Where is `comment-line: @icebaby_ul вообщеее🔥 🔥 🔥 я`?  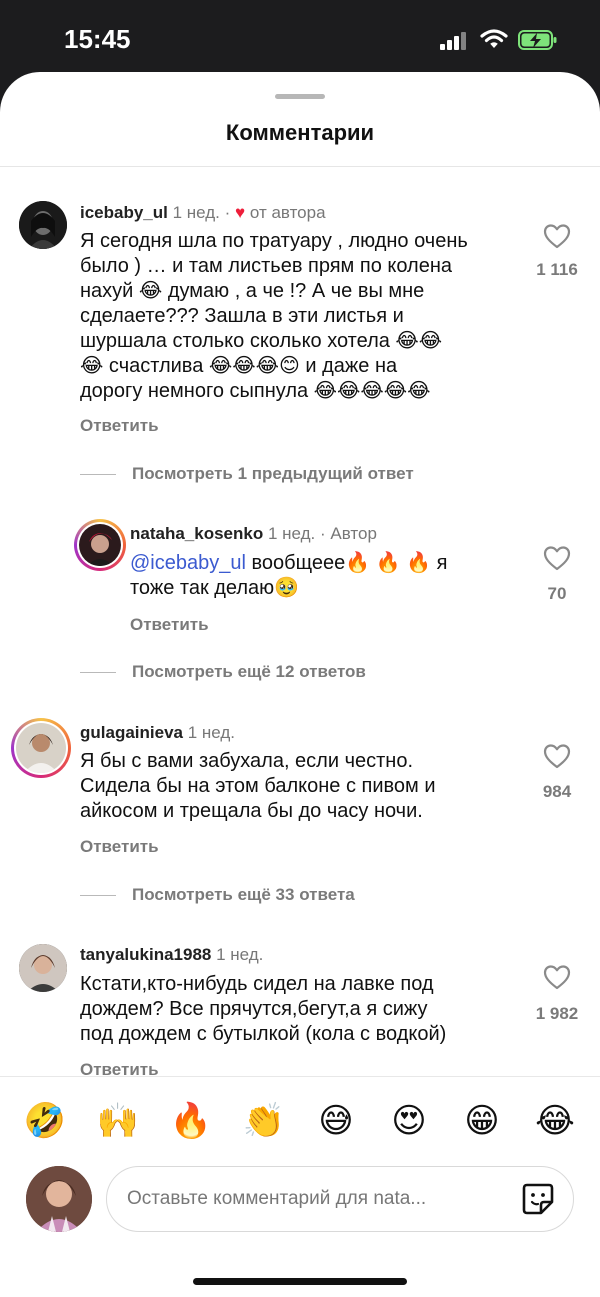 comment-line: @icebaby_ul вообщеее🔥 🔥 🔥 я is located at coordinates (330, 563).